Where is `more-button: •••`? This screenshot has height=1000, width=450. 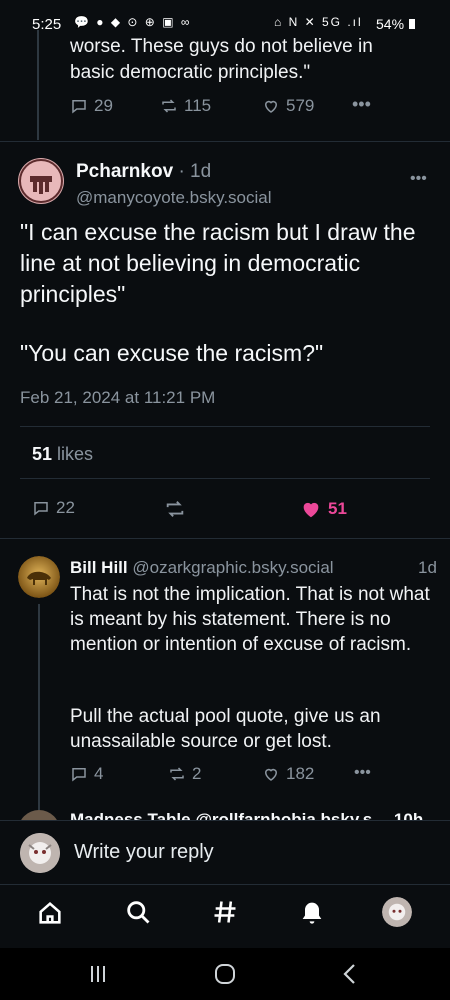 more-button: ••• is located at coordinates (418, 179).